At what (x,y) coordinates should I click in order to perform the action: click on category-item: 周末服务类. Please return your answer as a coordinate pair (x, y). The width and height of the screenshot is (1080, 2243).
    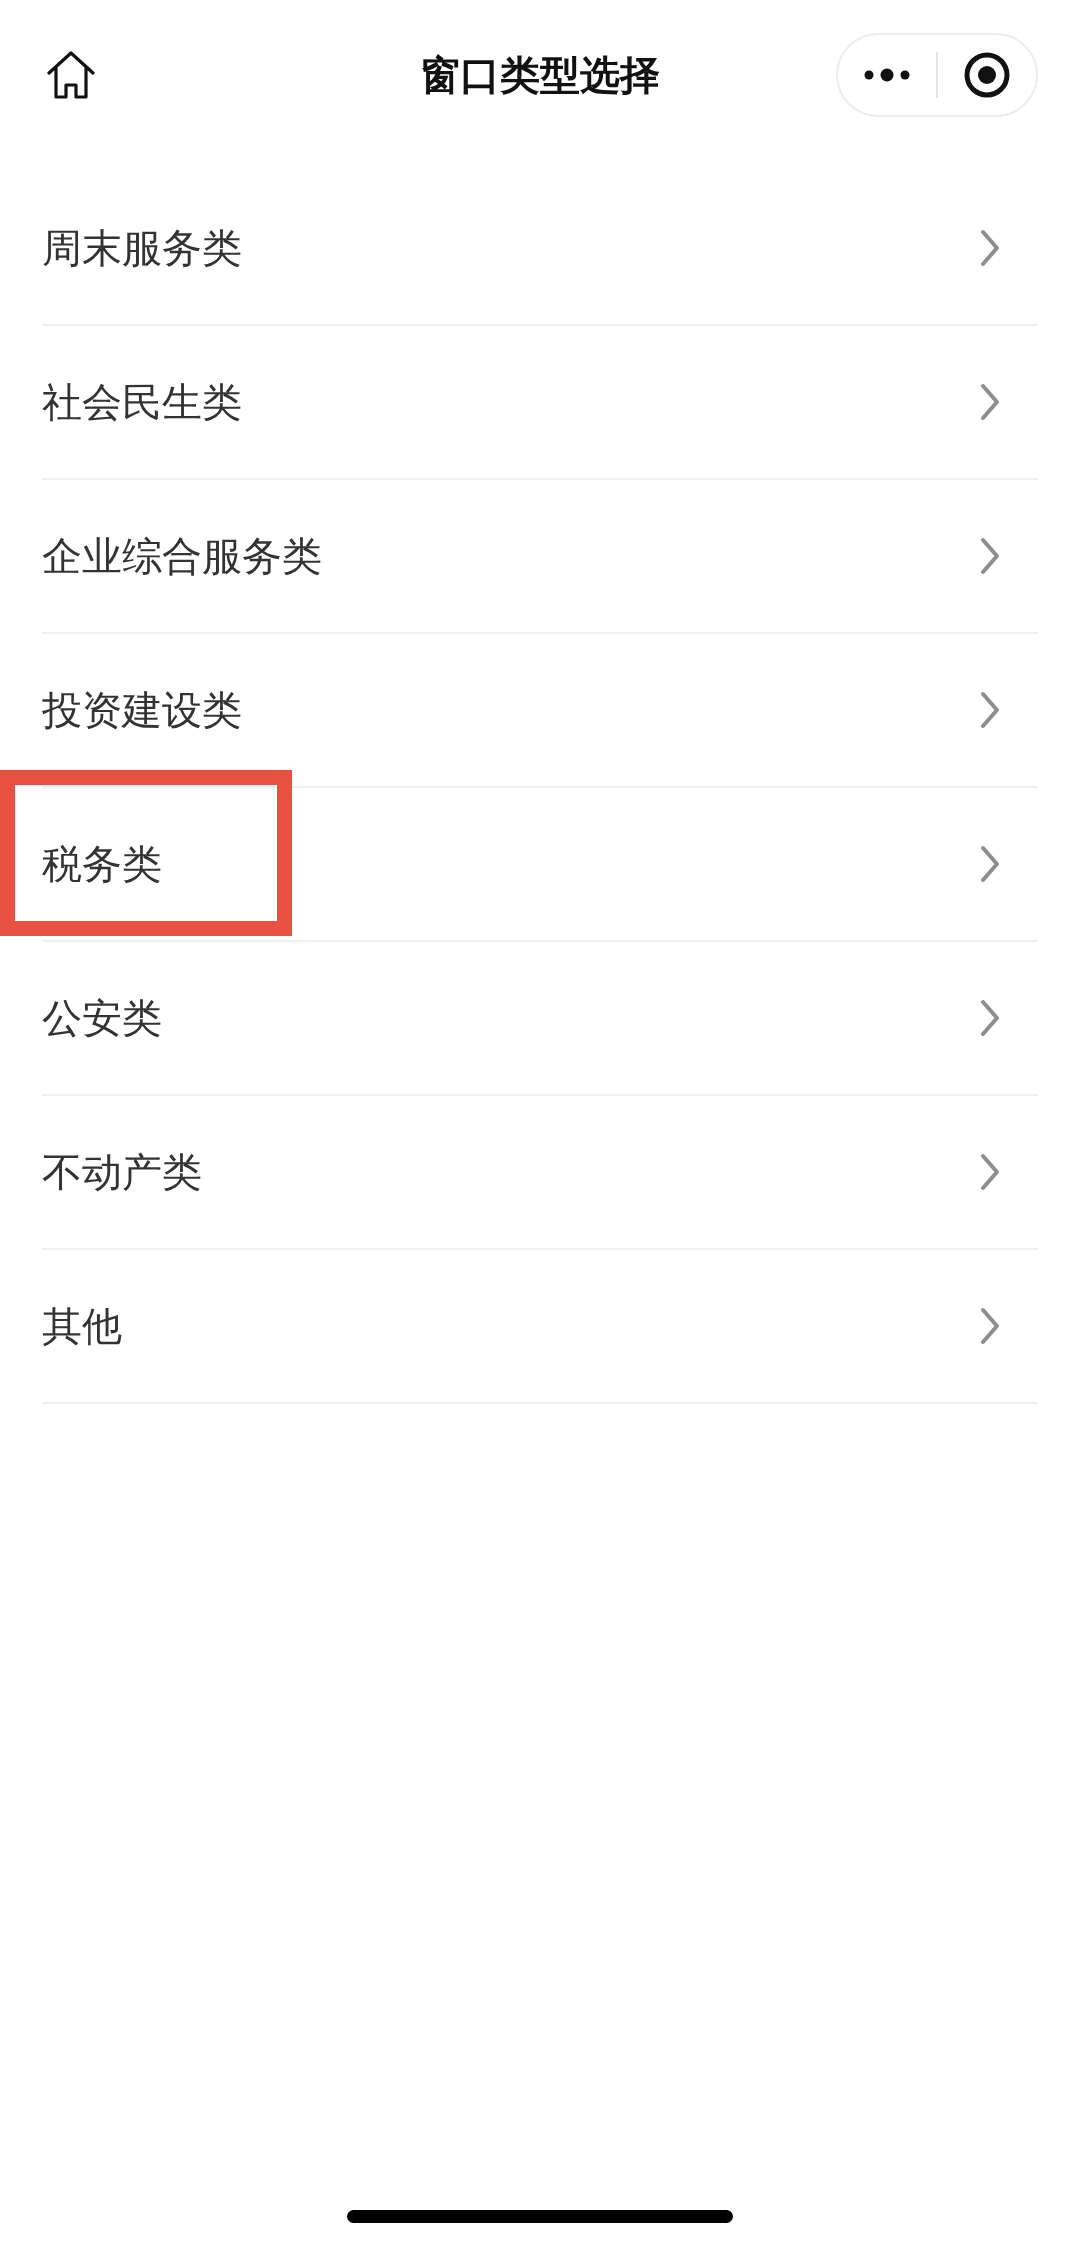
    Looking at the image, I should click on (540, 249).